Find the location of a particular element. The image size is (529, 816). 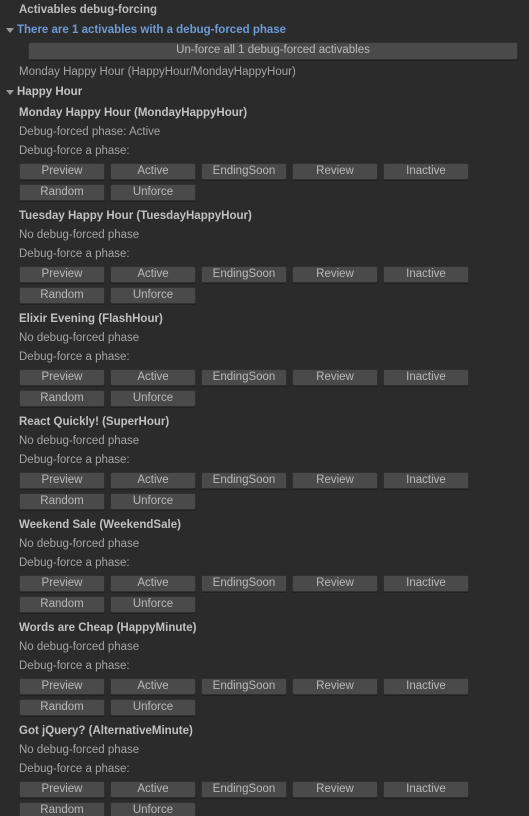

activable-title: Words are Cheap (HappyMinute) is located at coordinates (108, 628).